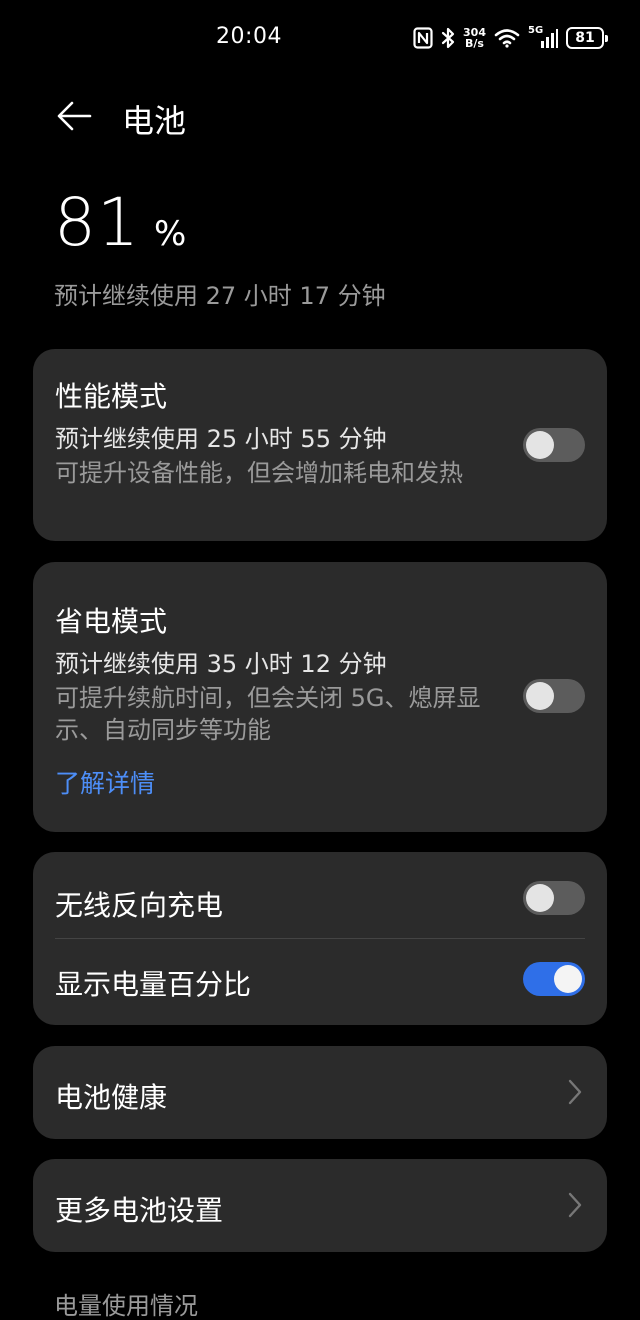  Describe the element at coordinates (153, 984) in the screenshot. I see `show-battery-percentage-label: 显示电量百分比` at that location.